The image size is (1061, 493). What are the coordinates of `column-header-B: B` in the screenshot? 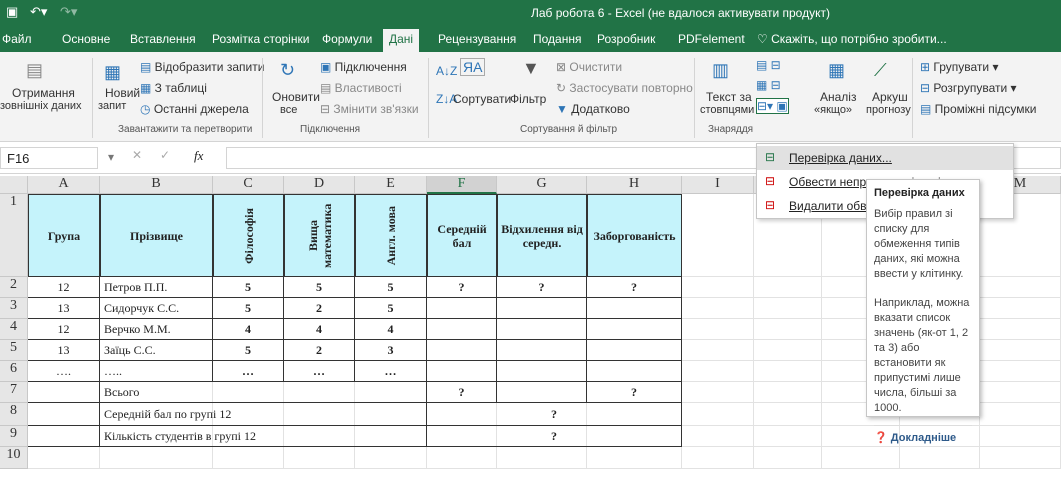 It's located at (156, 185).